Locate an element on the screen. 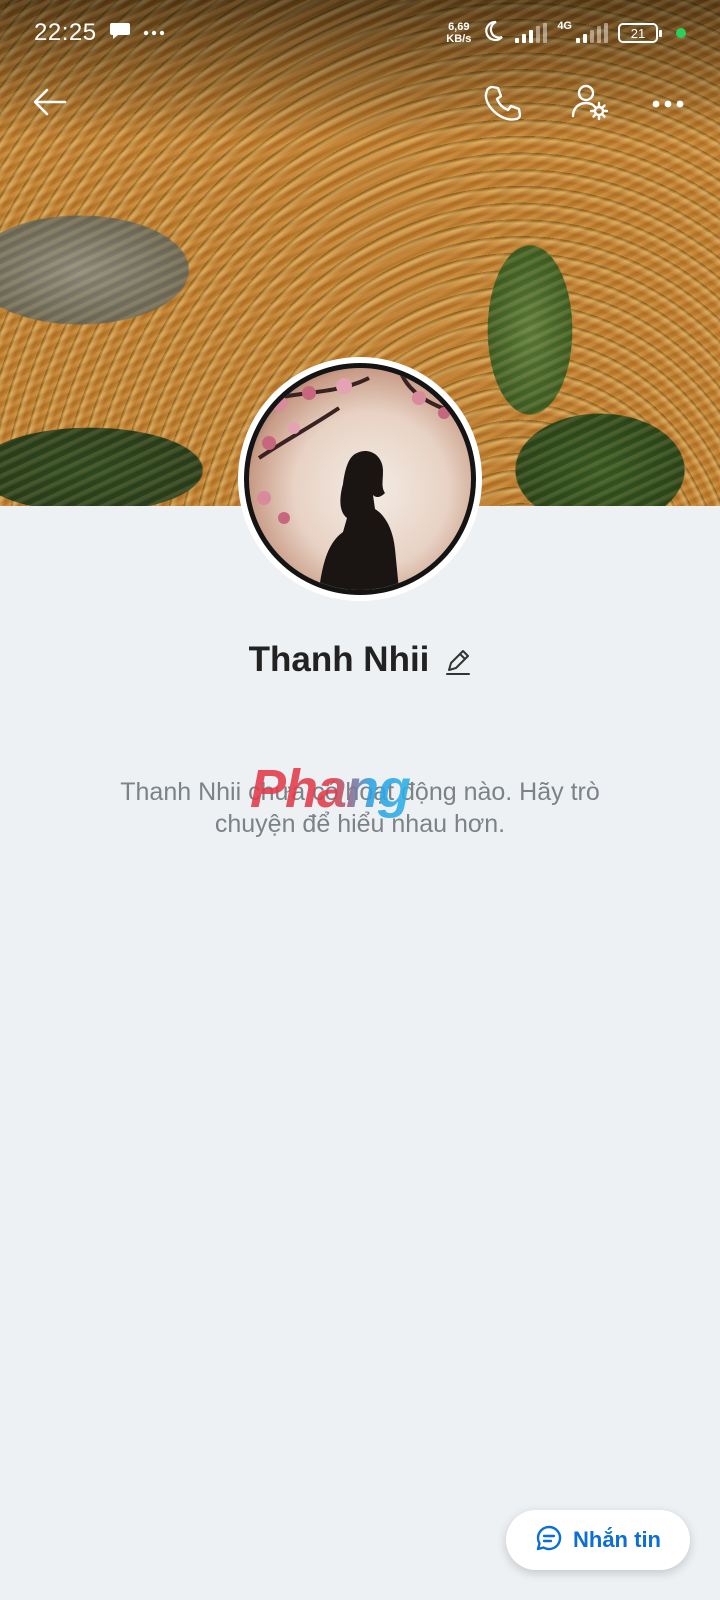 Image resolution: width=720 pixels, height=1600 pixels. battery-level: 21 is located at coordinates (638, 33).